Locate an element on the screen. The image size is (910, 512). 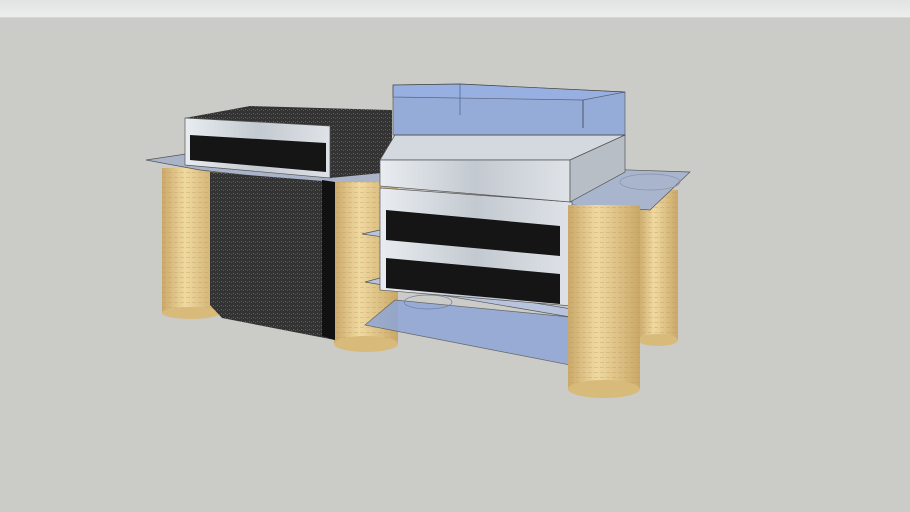
glass-enclosure is located at coordinates (509, 109).